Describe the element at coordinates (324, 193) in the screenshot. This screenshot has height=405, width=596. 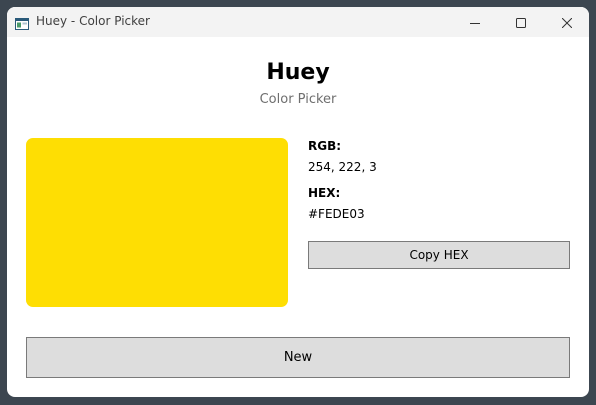
I see `hex-label: HEX:` at that location.